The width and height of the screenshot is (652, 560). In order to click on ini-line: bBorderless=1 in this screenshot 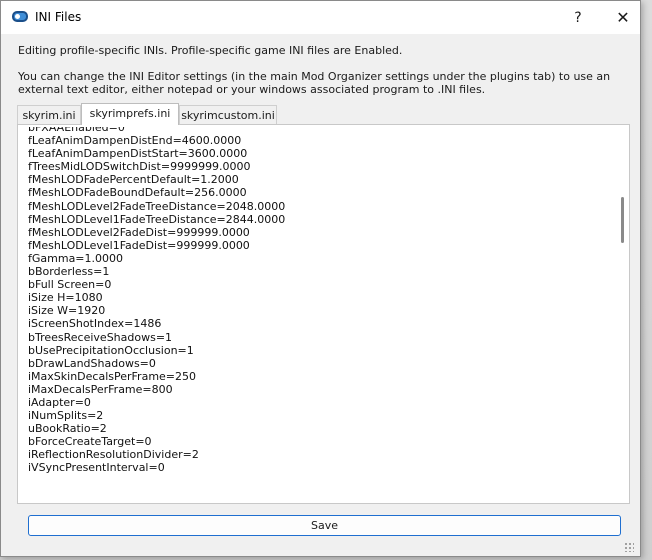, I will do `click(69, 272)`.